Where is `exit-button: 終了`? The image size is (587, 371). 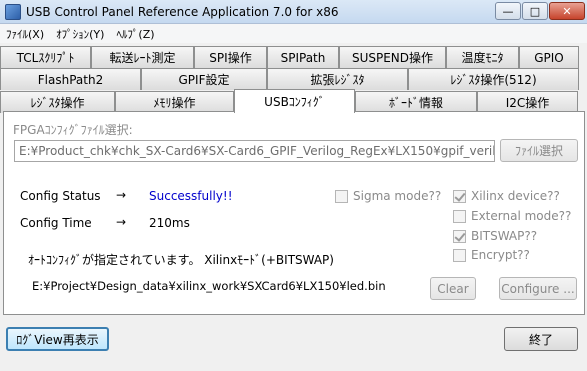 exit-button: 終了 is located at coordinates (541, 339).